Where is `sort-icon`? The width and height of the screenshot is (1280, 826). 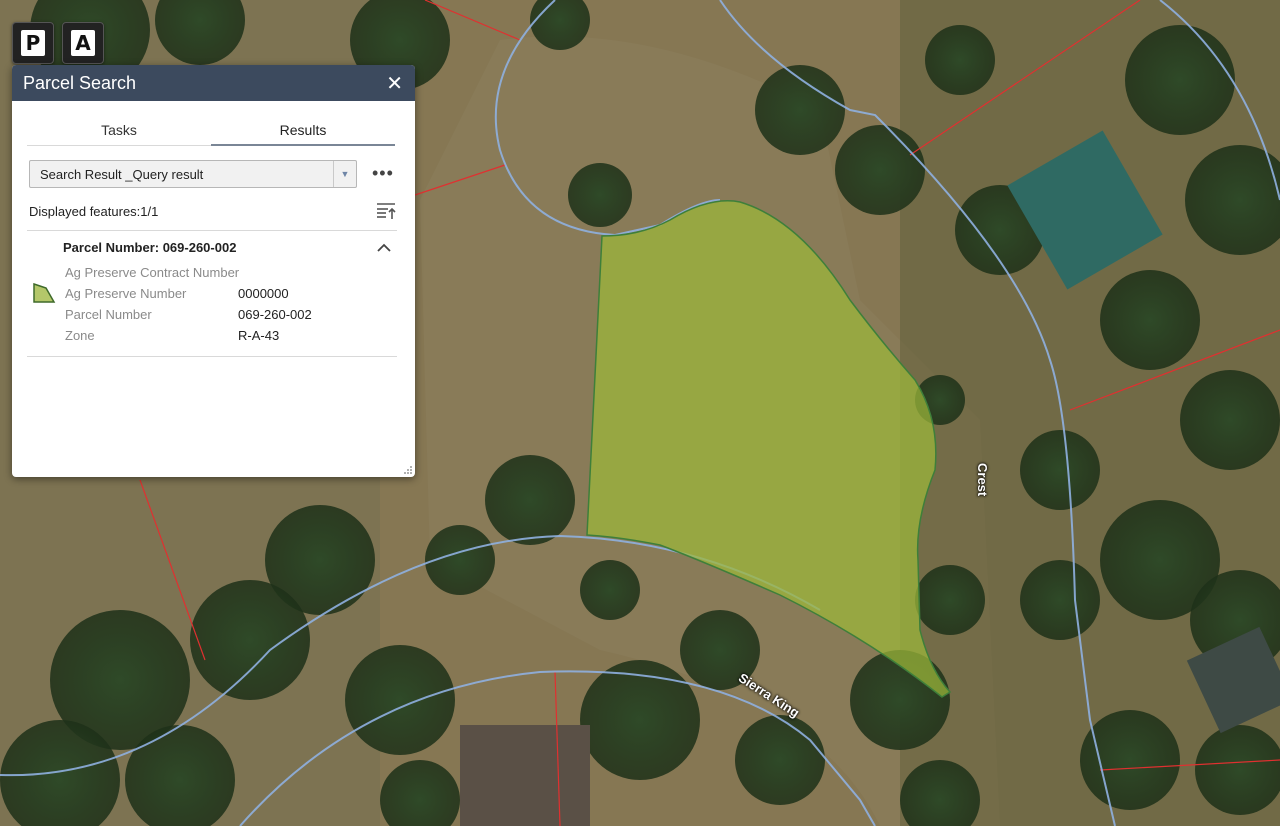
sort-icon is located at coordinates (386, 211).